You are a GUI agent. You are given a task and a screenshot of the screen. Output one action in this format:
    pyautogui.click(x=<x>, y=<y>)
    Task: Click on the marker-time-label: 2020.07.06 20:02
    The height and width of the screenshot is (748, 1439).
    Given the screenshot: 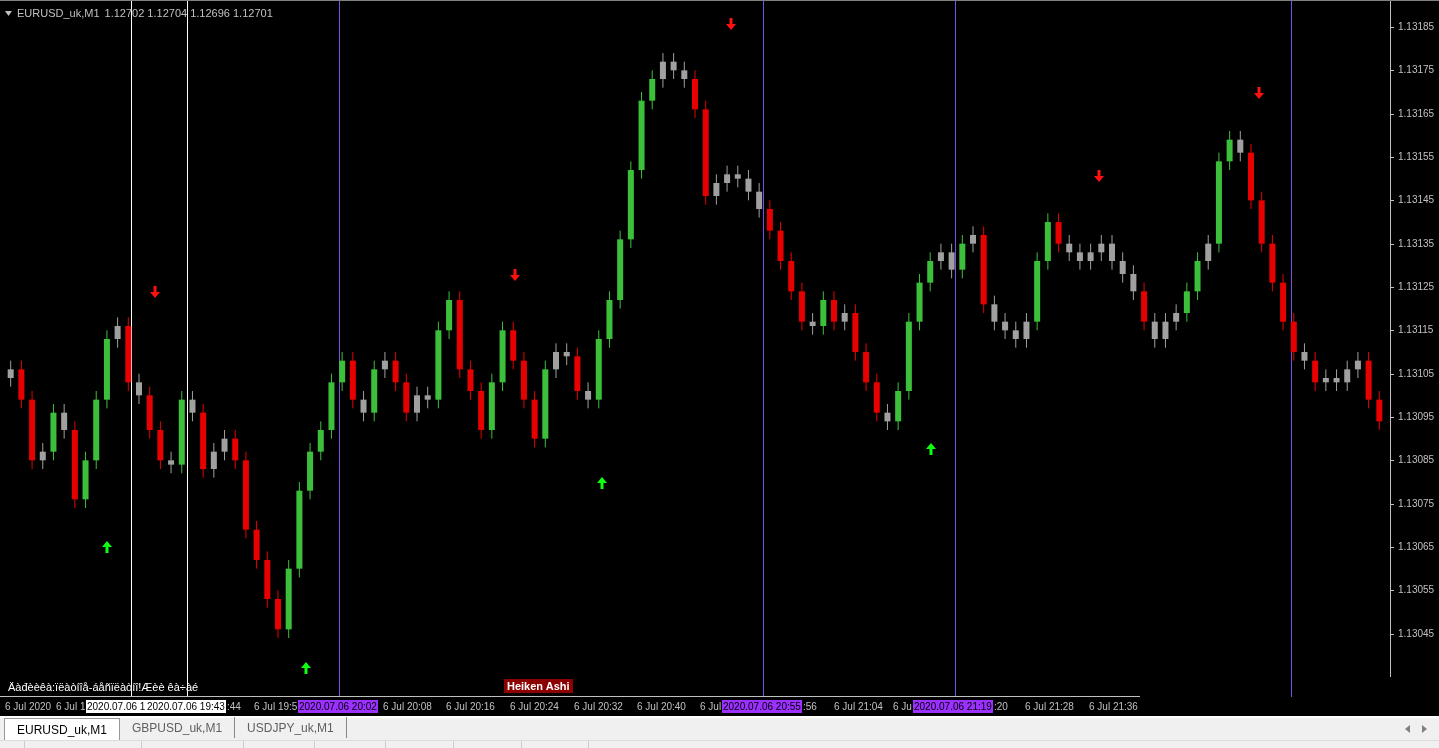 What is the action you would take?
    pyautogui.click(x=338, y=706)
    